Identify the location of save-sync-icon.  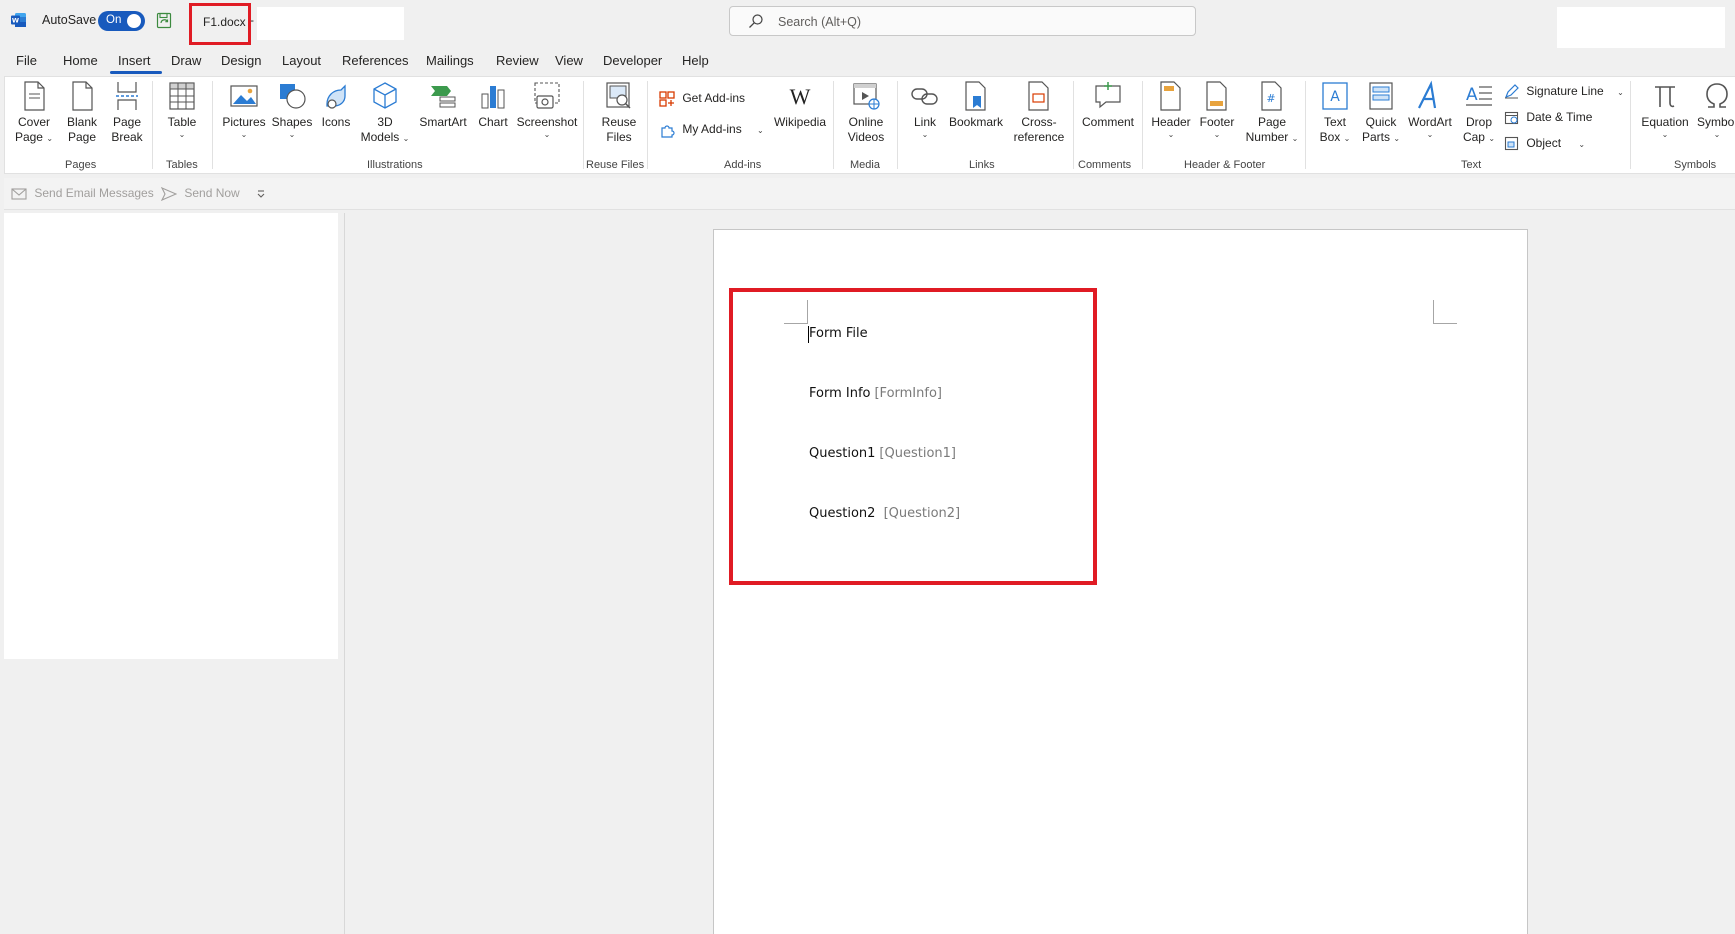
(164, 20).